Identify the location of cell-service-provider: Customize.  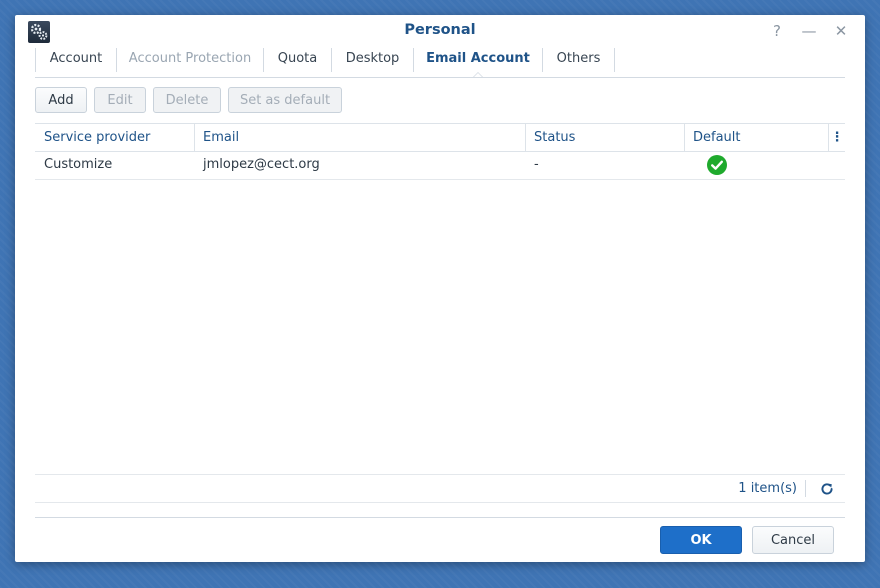
(78, 164).